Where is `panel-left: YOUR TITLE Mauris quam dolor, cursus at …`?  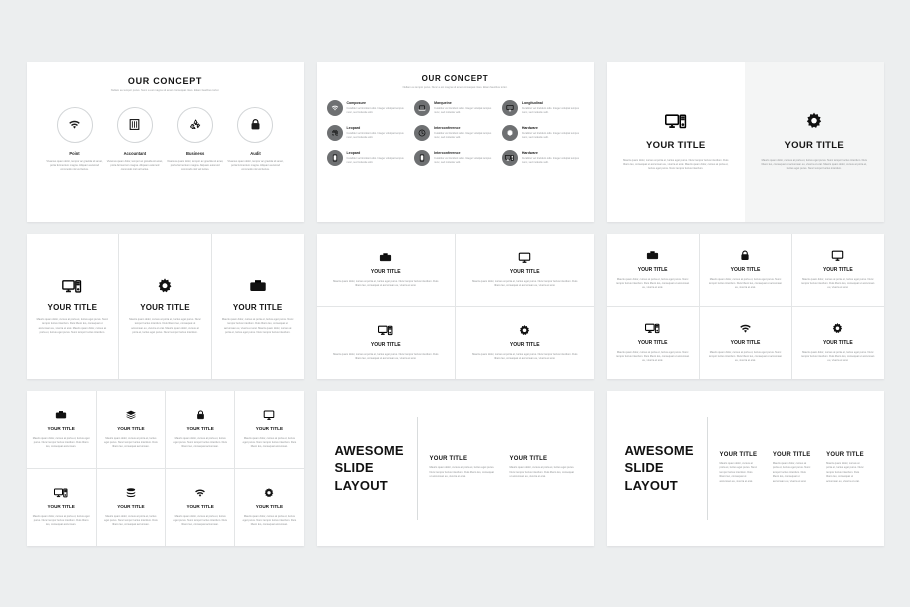
panel-left: YOUR TITLE Mauris quam dolor, cursus at … is located at coordinates (676, 142).